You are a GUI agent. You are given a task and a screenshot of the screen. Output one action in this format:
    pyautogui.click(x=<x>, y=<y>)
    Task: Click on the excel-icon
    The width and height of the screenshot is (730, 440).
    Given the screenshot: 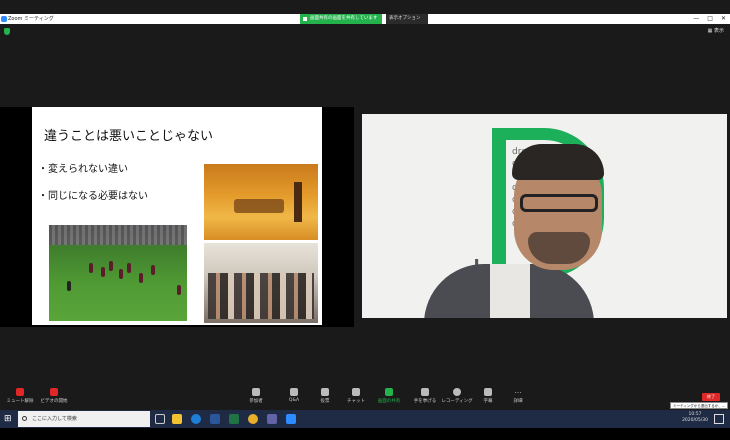 What is the action you would take?
    pyautogui.click(x=234, y=419)
    